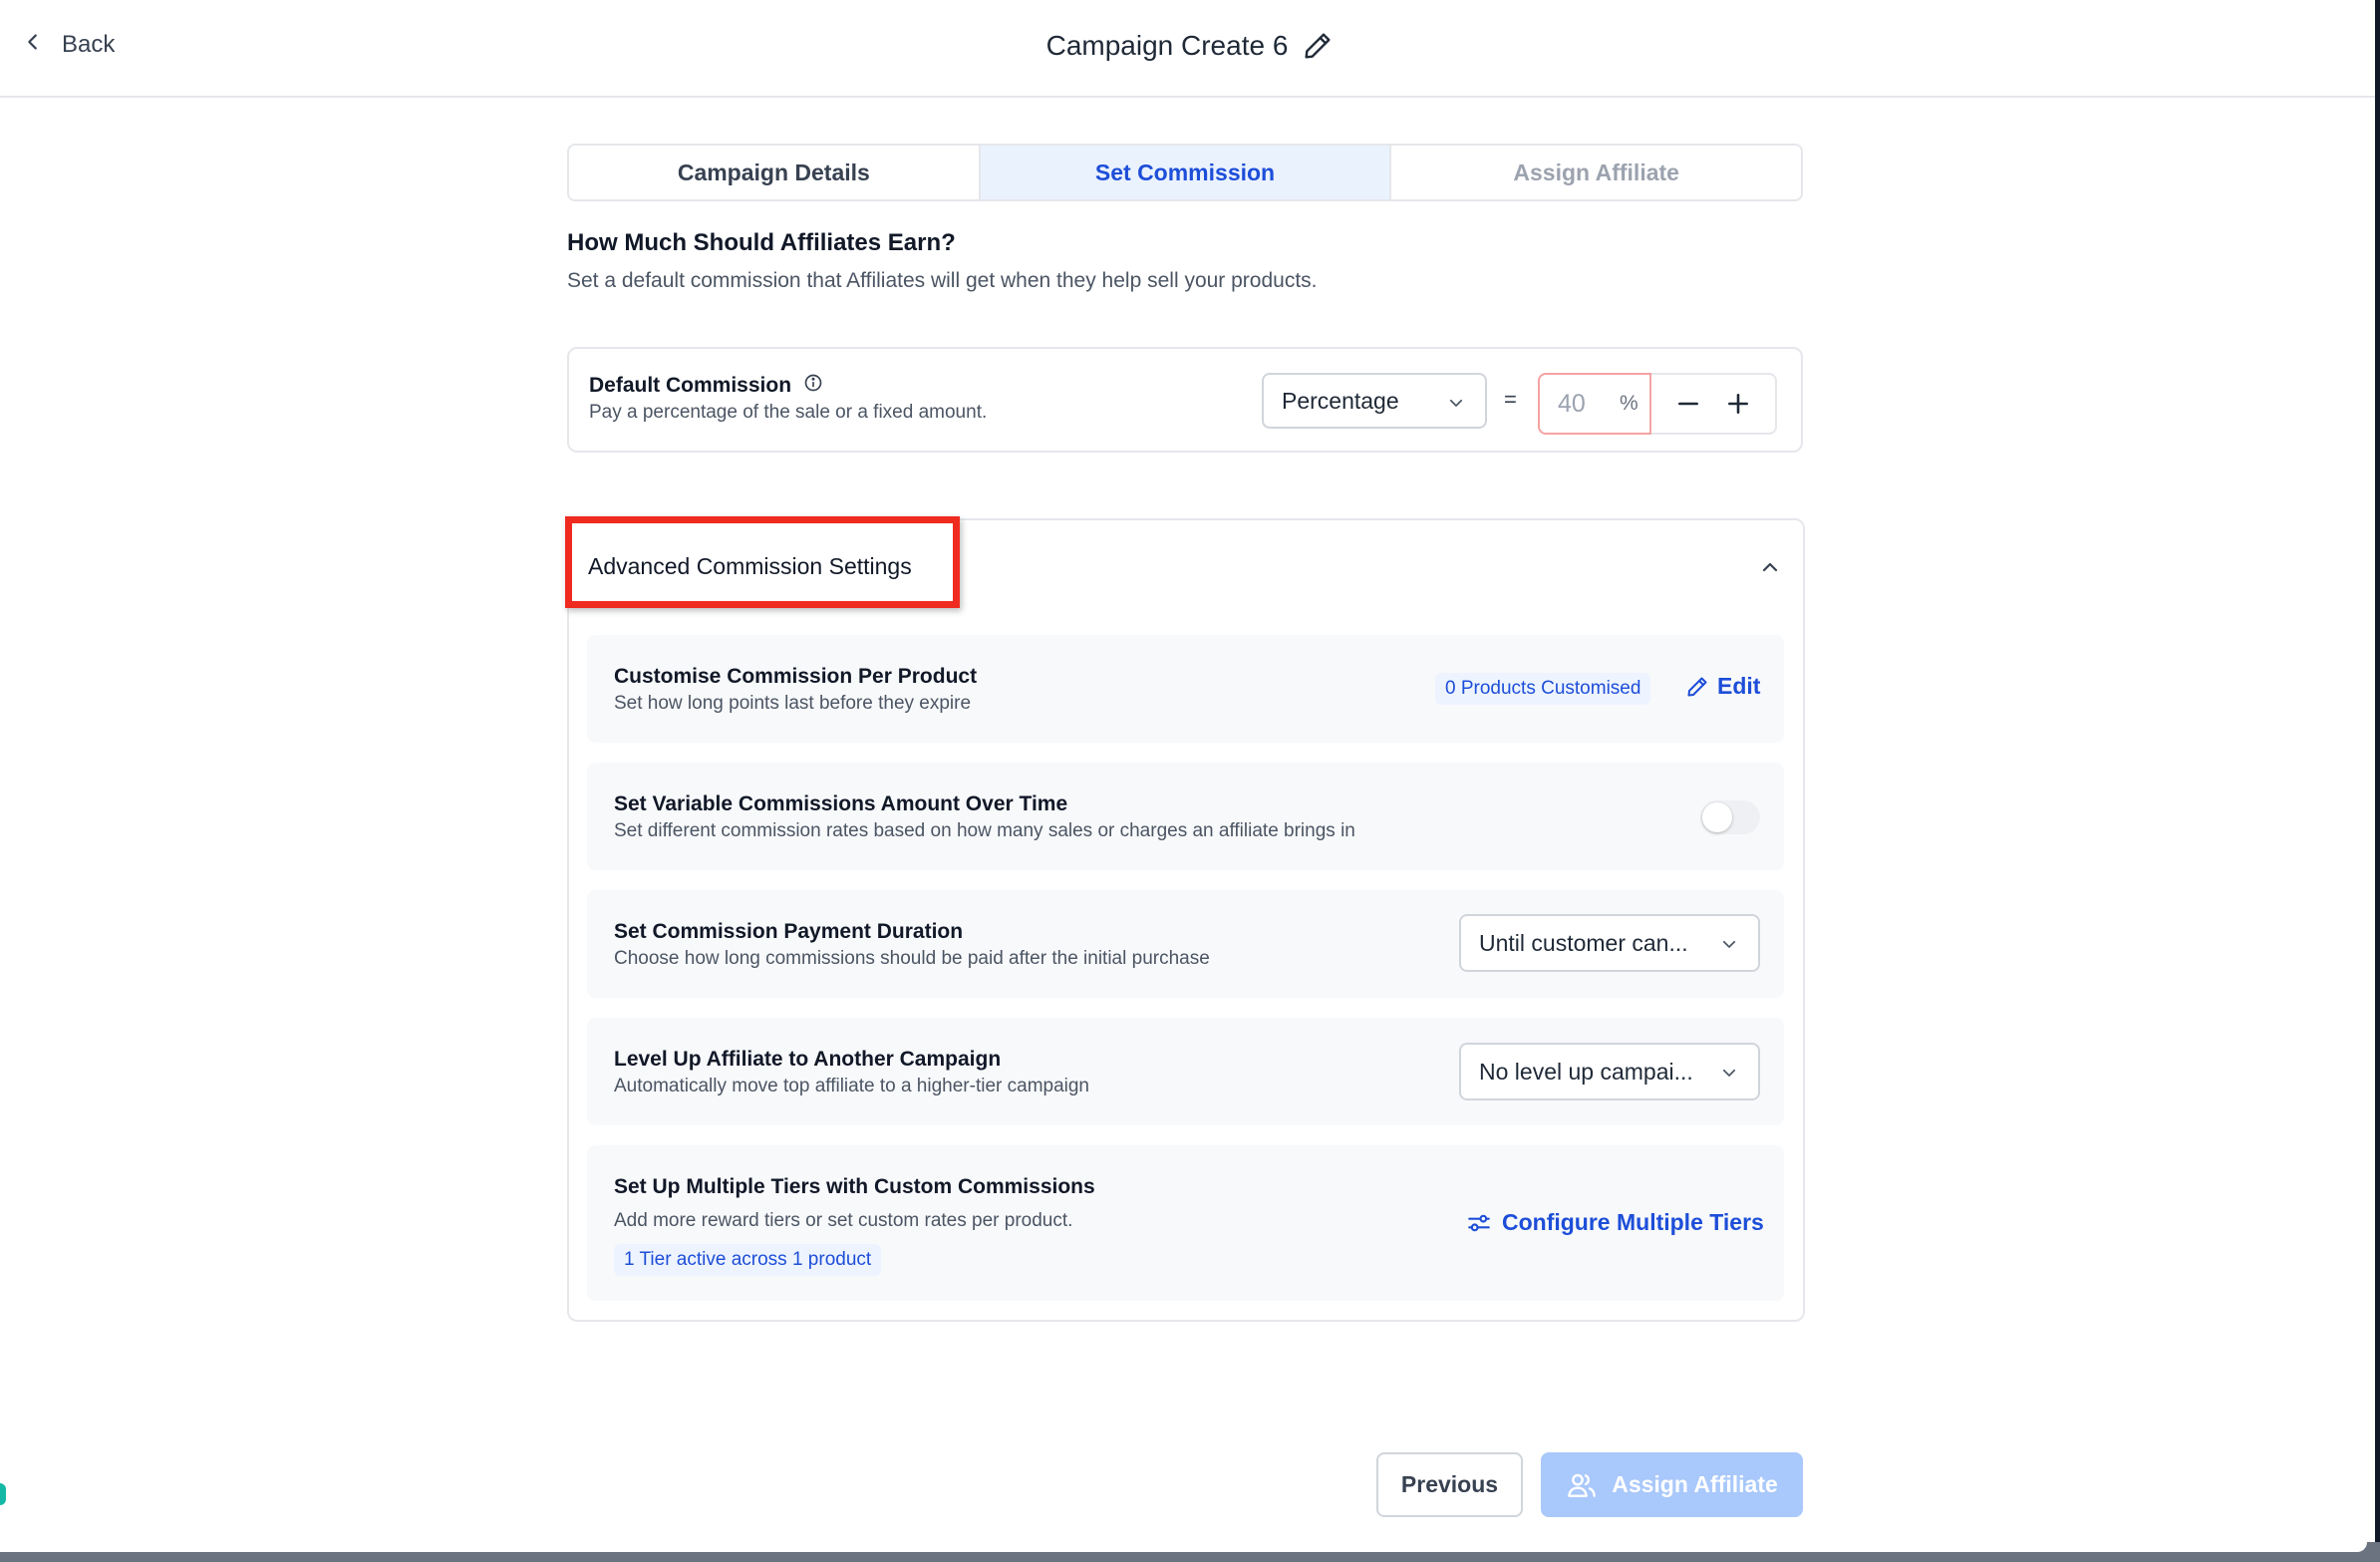  Describe the element at coordinates (690, 385) in the screenshot. I see `default-commission-title: Default Commission` at that location.